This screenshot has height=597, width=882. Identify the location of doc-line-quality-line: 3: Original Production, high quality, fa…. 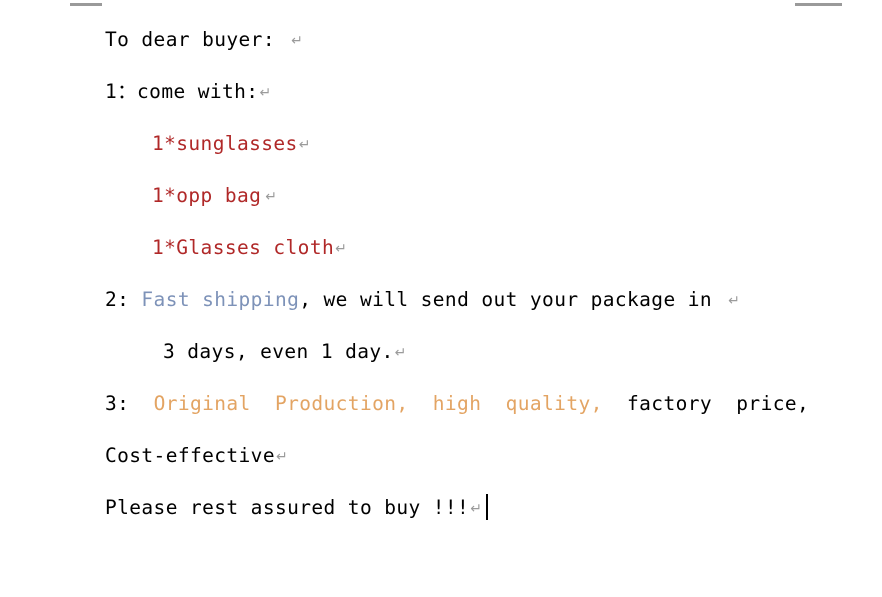
(441, 404).